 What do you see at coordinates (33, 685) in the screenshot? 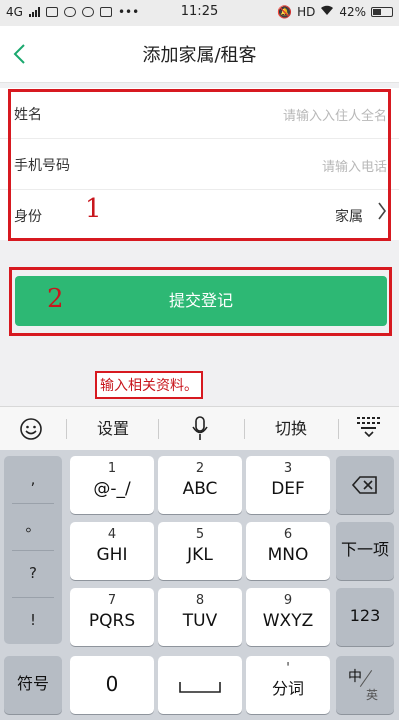
I see `symbol-mode-button: 符号` at bounding box center [33, 685].